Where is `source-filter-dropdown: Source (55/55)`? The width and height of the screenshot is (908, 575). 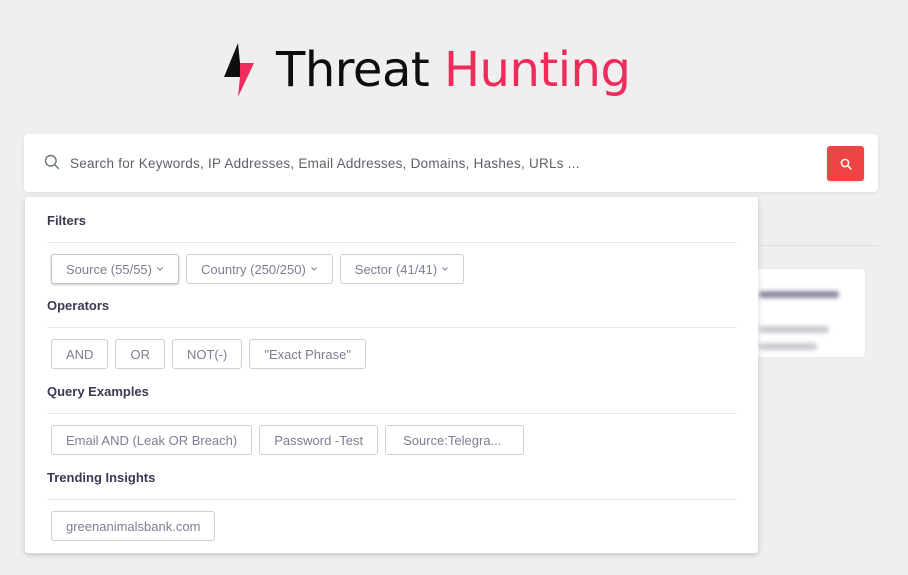 source-filter-dropdown: Source (55/55) is located at coordinates (115, 269).